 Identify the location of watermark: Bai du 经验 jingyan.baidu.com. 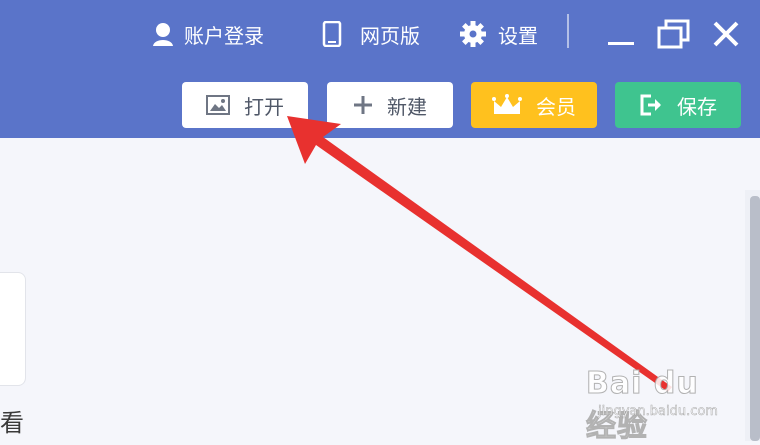
(656, 405).